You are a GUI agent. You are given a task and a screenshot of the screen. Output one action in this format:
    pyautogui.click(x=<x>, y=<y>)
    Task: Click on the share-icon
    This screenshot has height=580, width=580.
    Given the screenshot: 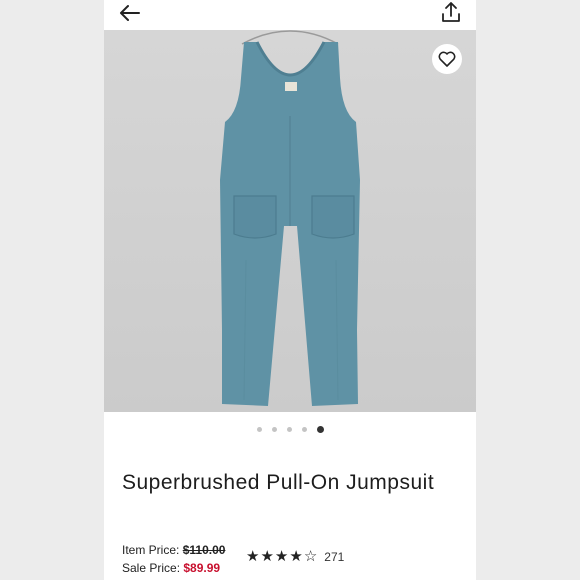 What is the action you would take?
    pyautogui.click(x=451, y=12)
    